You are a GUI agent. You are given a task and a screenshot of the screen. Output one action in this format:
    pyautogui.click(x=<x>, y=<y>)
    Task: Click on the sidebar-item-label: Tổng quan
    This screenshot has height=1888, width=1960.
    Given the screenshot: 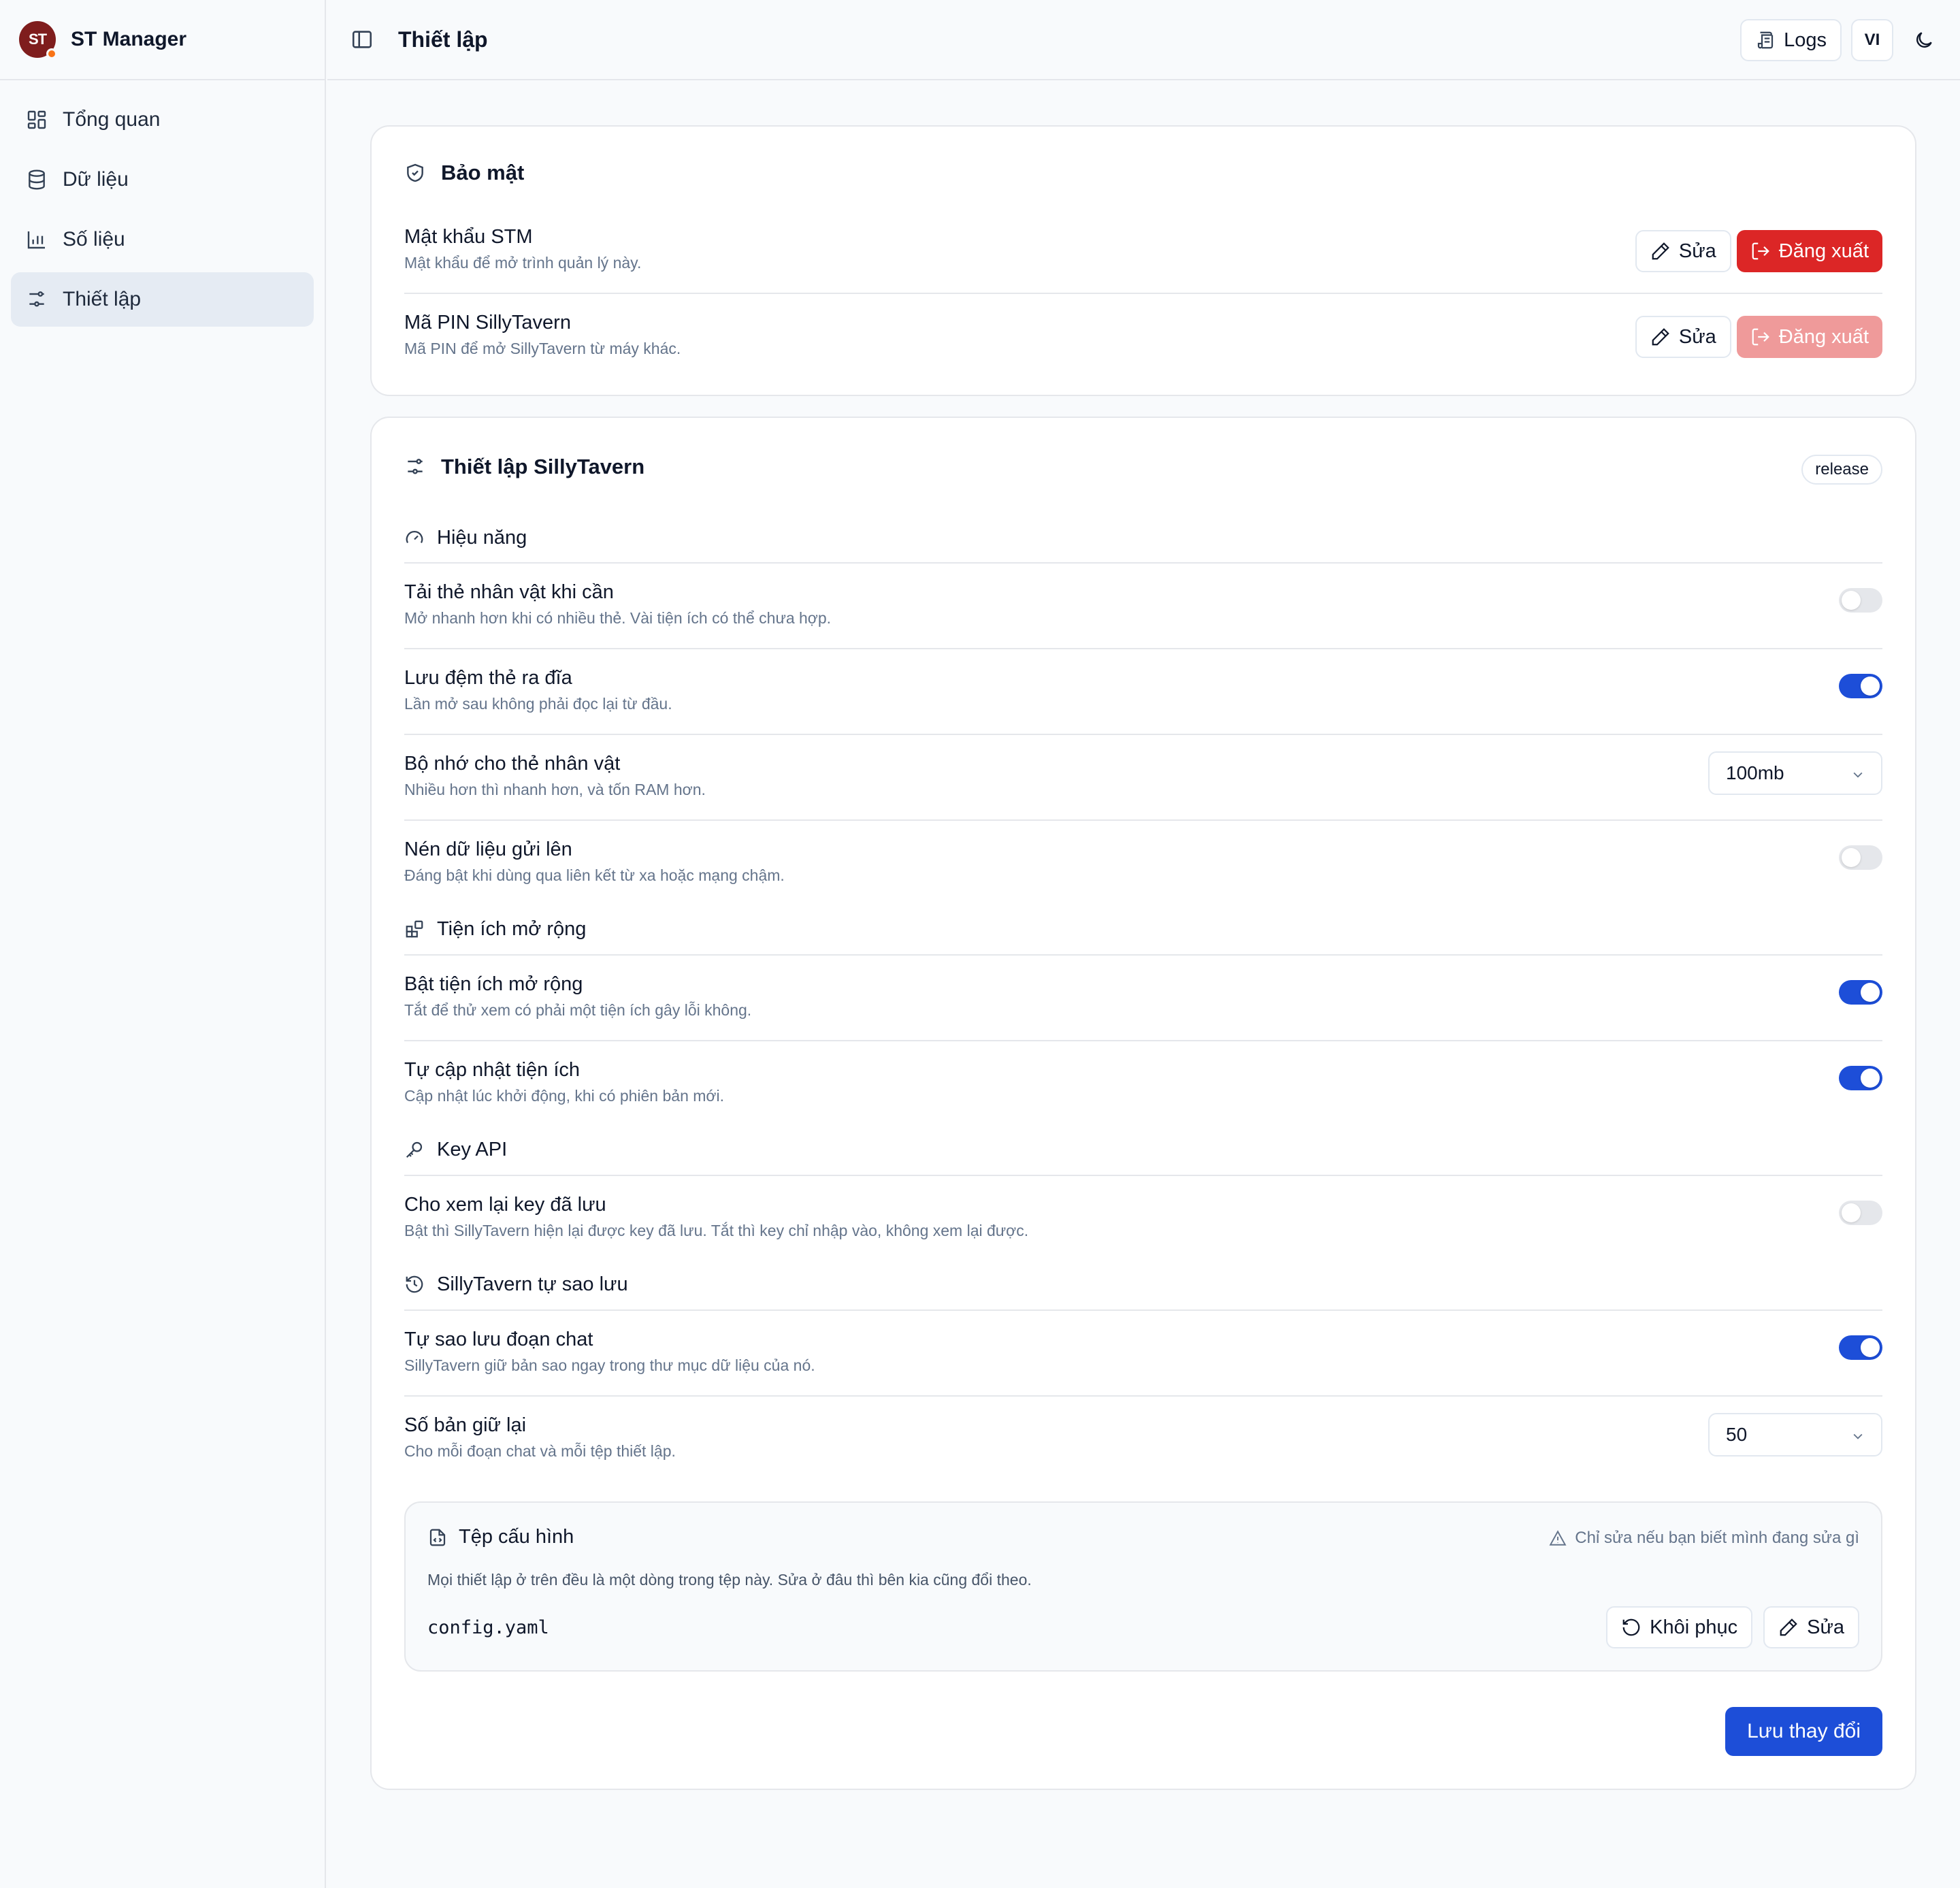 What is the action you would take?
    pyautogui.click(x=112, y=119)
    